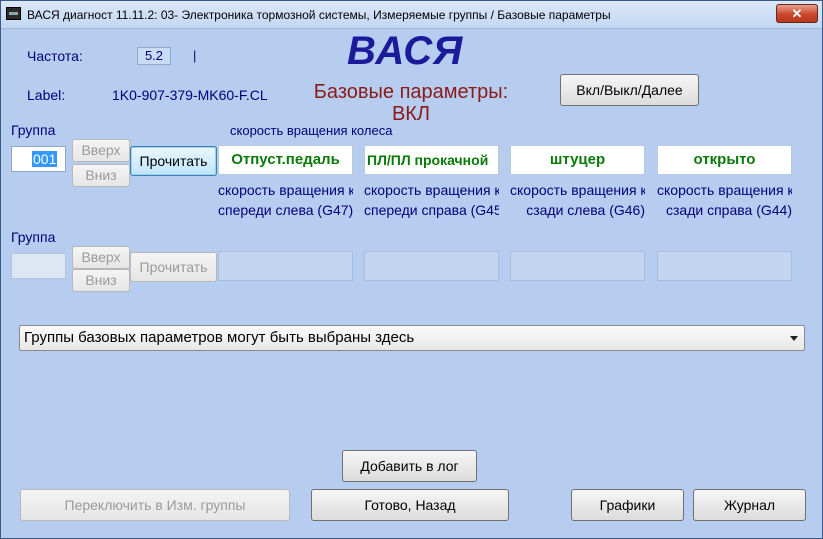  Describe the element at coordinates (173, 161) in the screenshot. I see `group1-read-button: Прочитать` at that location.